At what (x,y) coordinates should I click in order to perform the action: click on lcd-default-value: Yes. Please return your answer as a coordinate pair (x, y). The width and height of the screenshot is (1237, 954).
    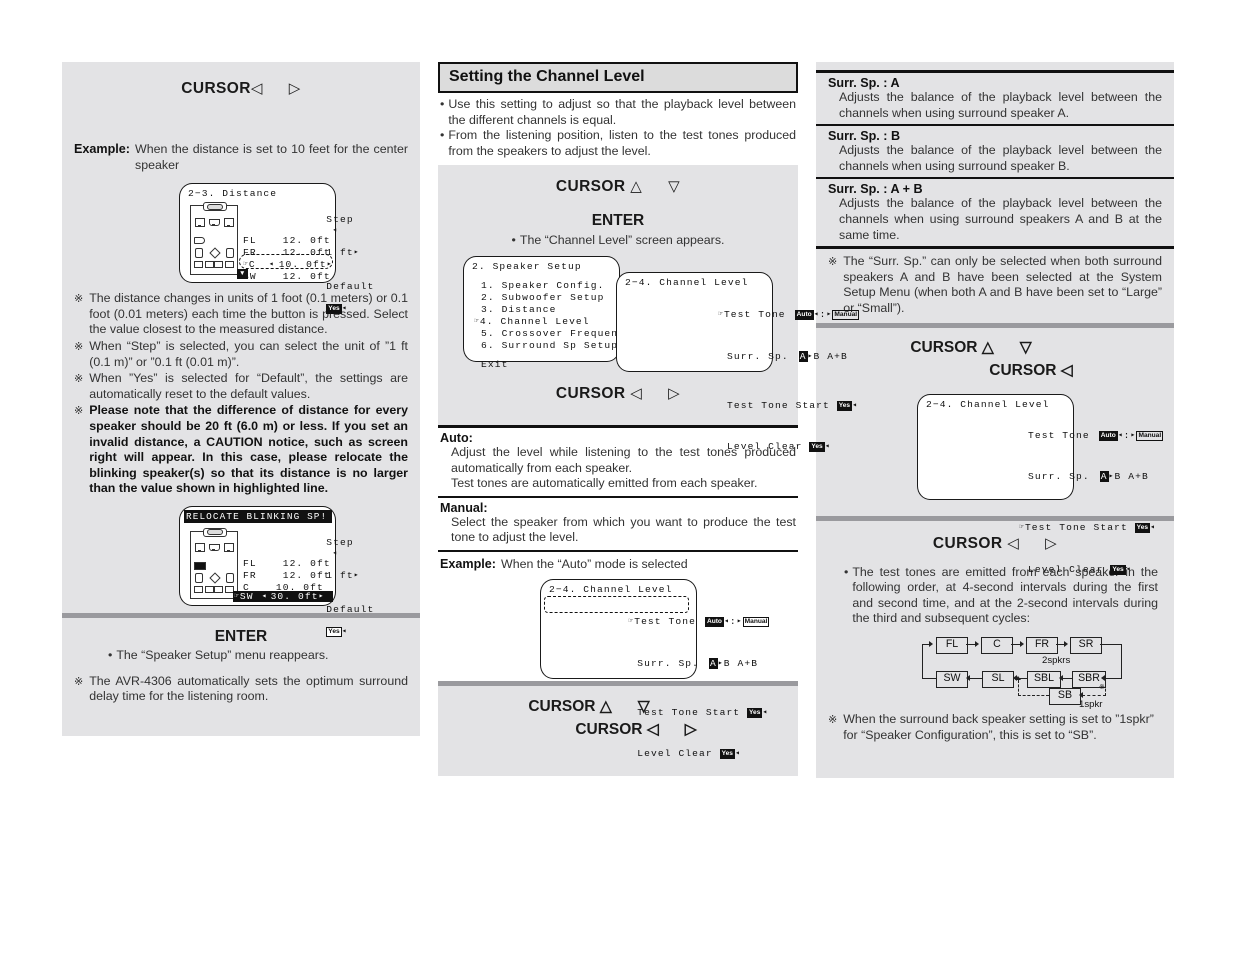
    Looking at the image, I should click on (334, 309).